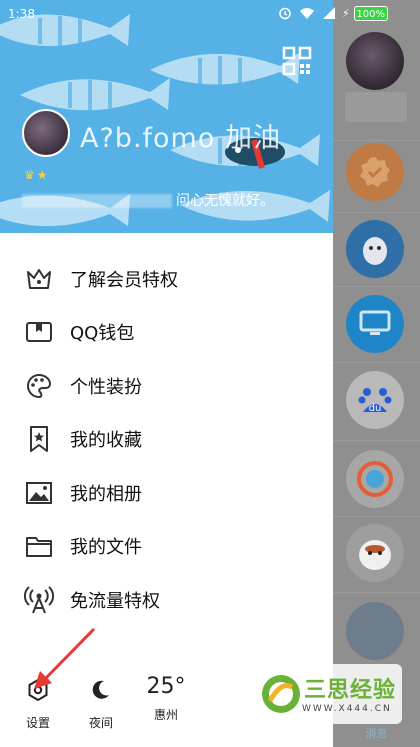 The image size is (420, 747). What do you see at coordinates (166, 493) in the screenshot?
I see `menu-item-albums: 我的相册` at bounding box center [166, 493].